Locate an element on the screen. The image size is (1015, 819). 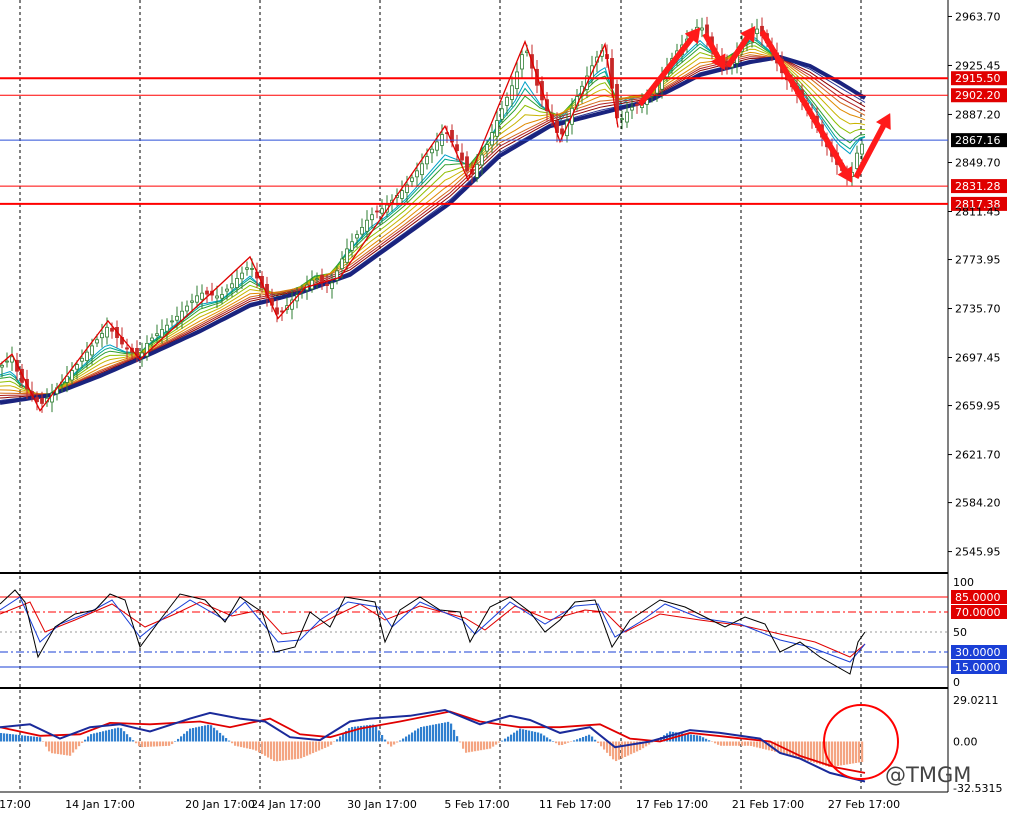
macd-tick-1: 0.00 is located at coordinates (965, 741).